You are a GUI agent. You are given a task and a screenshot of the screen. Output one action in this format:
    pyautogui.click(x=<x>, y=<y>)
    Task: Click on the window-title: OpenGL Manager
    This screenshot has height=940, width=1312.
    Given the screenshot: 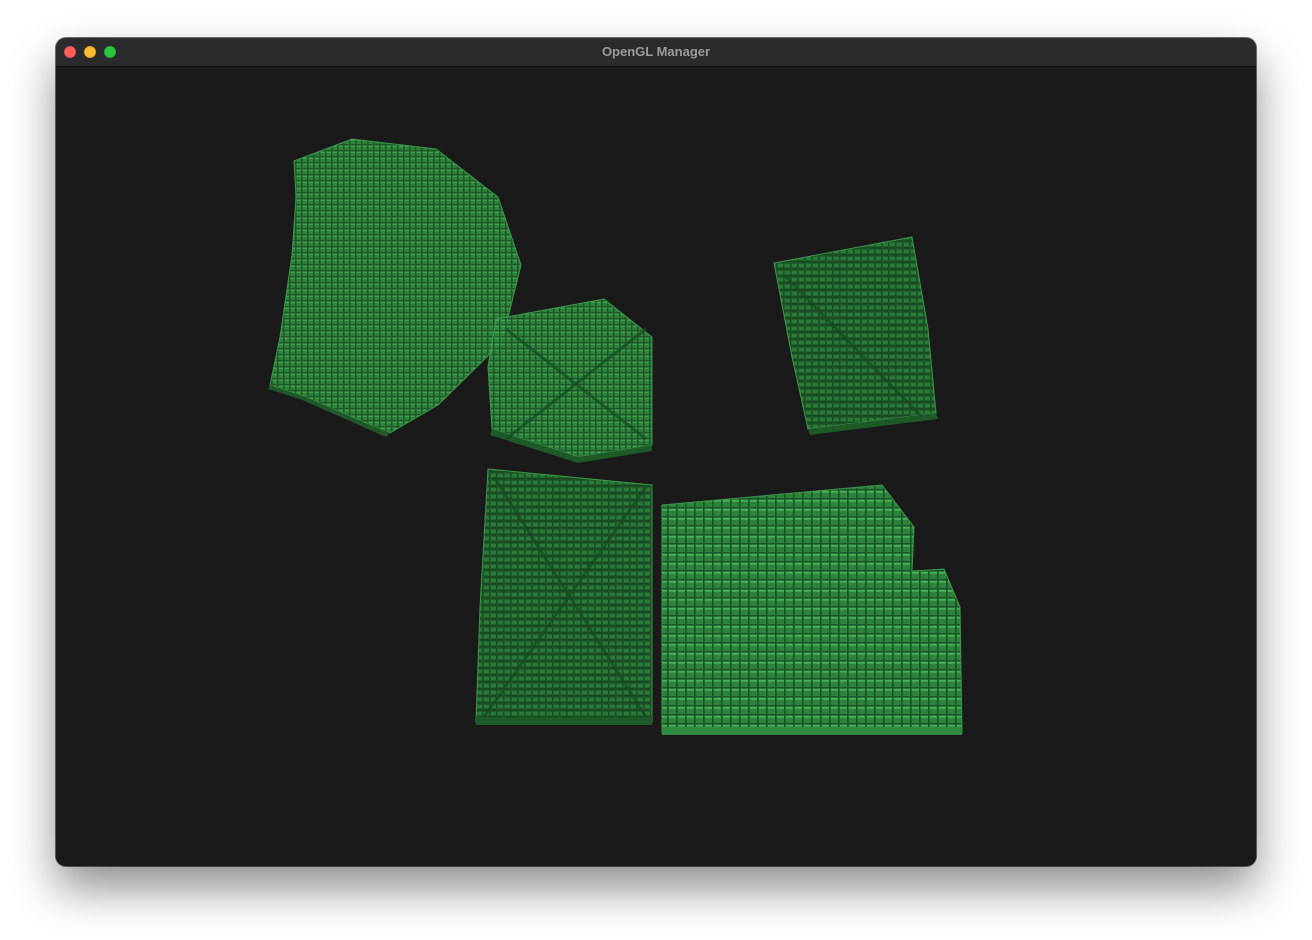 What is the action you would take?
    pyautogui.click(x=656, y=51)
    